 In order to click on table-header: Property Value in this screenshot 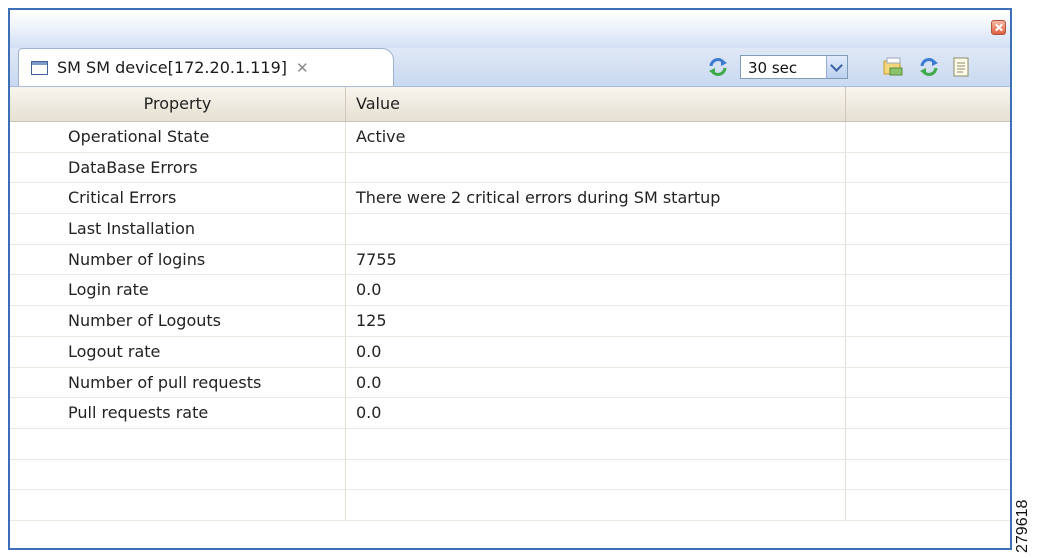, I will do `click(510, 104)`.